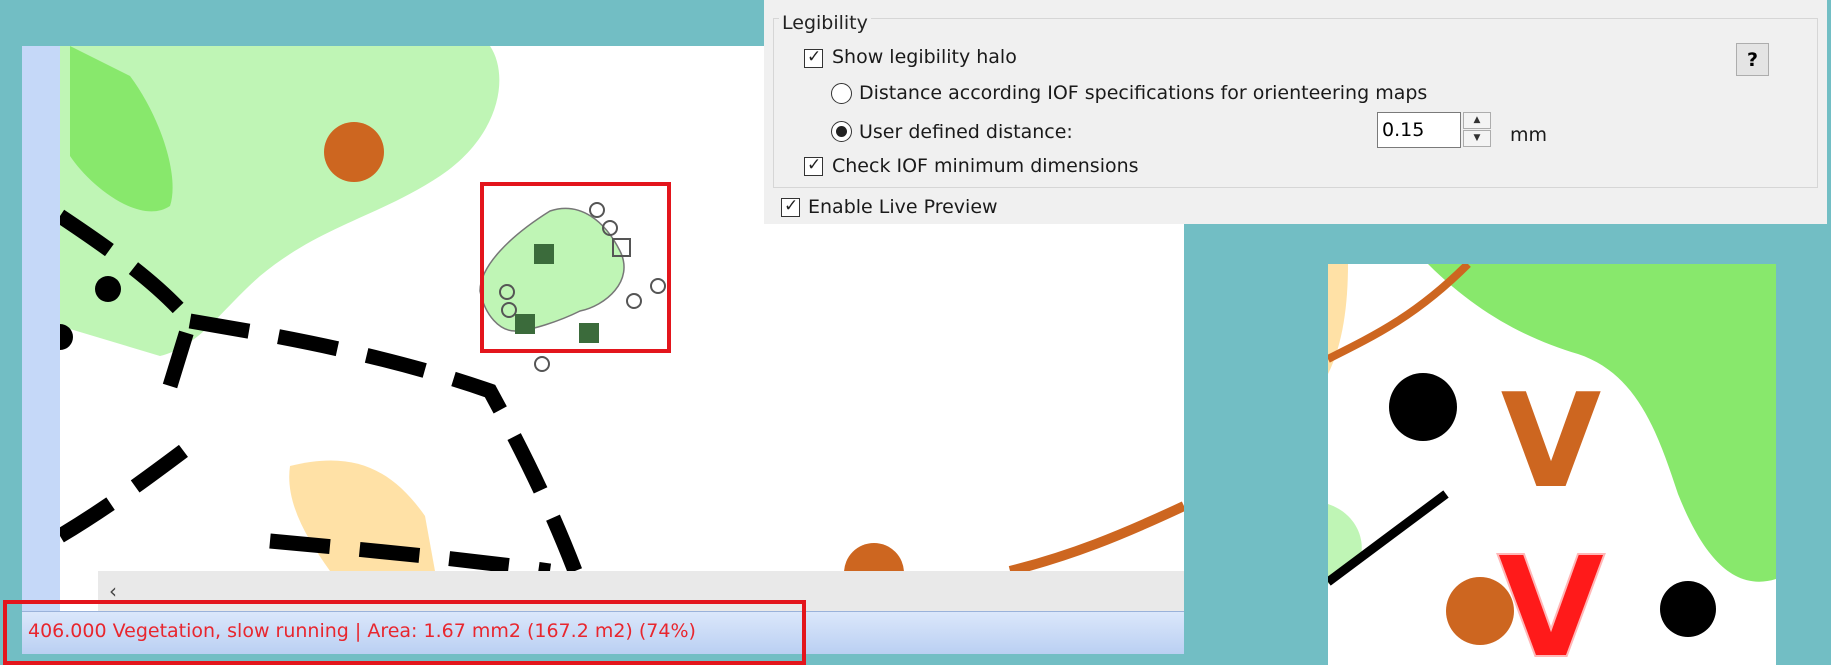  What do you see at coordinates (841, 131) in the screenshot?
I see `user-distance-radio` at bounding box center [841, 131].